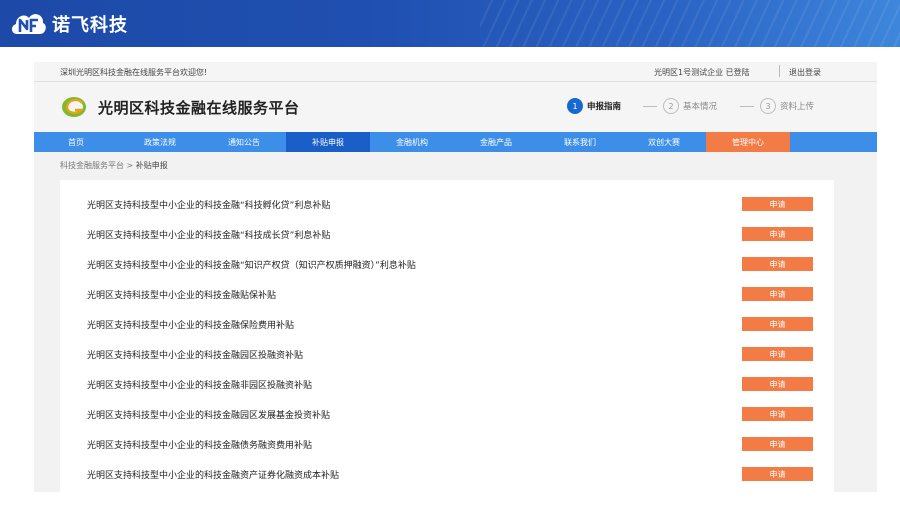 The height and width of the screenshot is (506, 900). I want to click on step-number: 1, so click(575, 106).